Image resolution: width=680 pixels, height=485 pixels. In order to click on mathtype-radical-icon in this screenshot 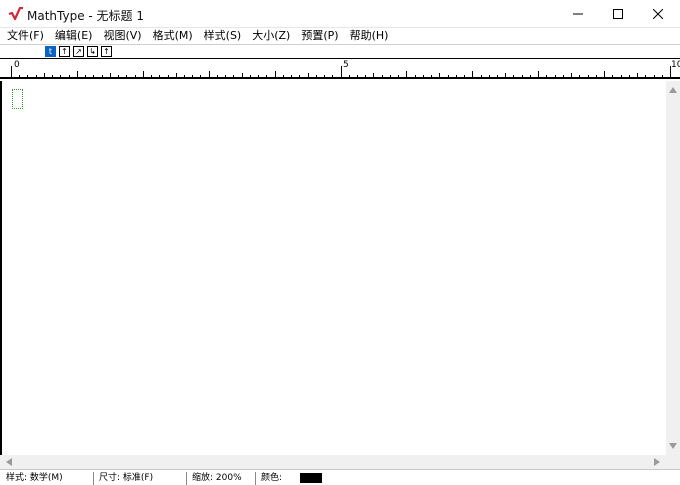, I will do `click(15, 14)`.